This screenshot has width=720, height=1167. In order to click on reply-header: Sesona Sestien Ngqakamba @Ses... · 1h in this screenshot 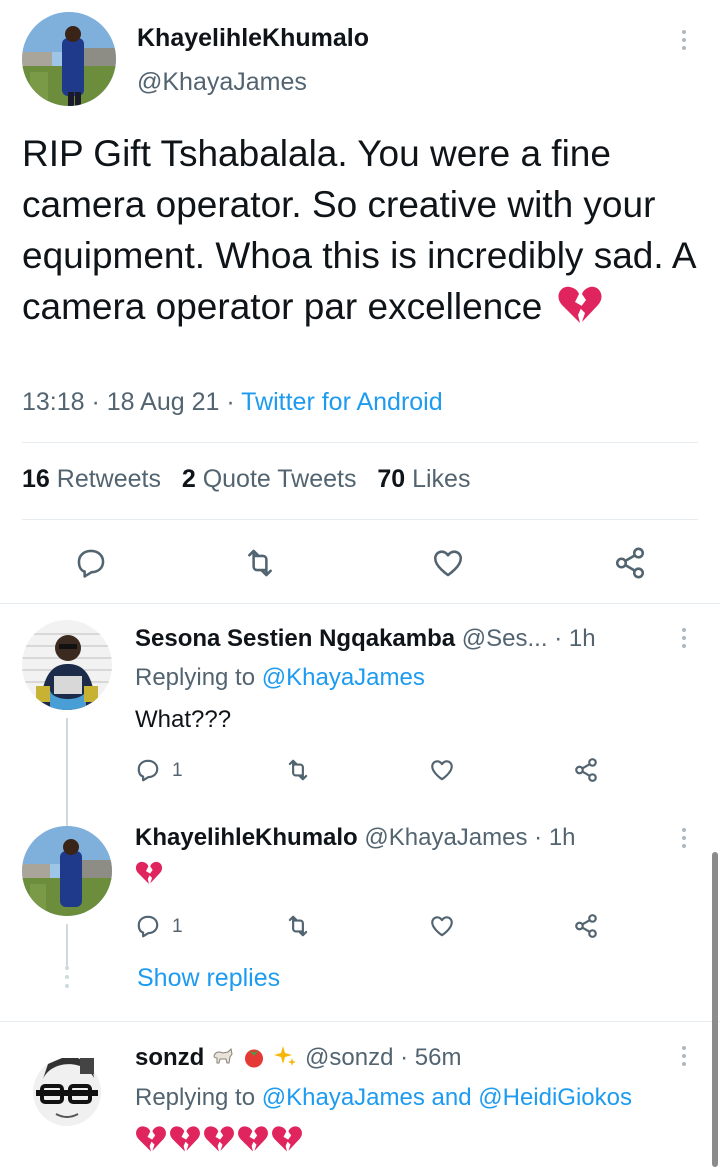, I will do `click(365, 639)`.